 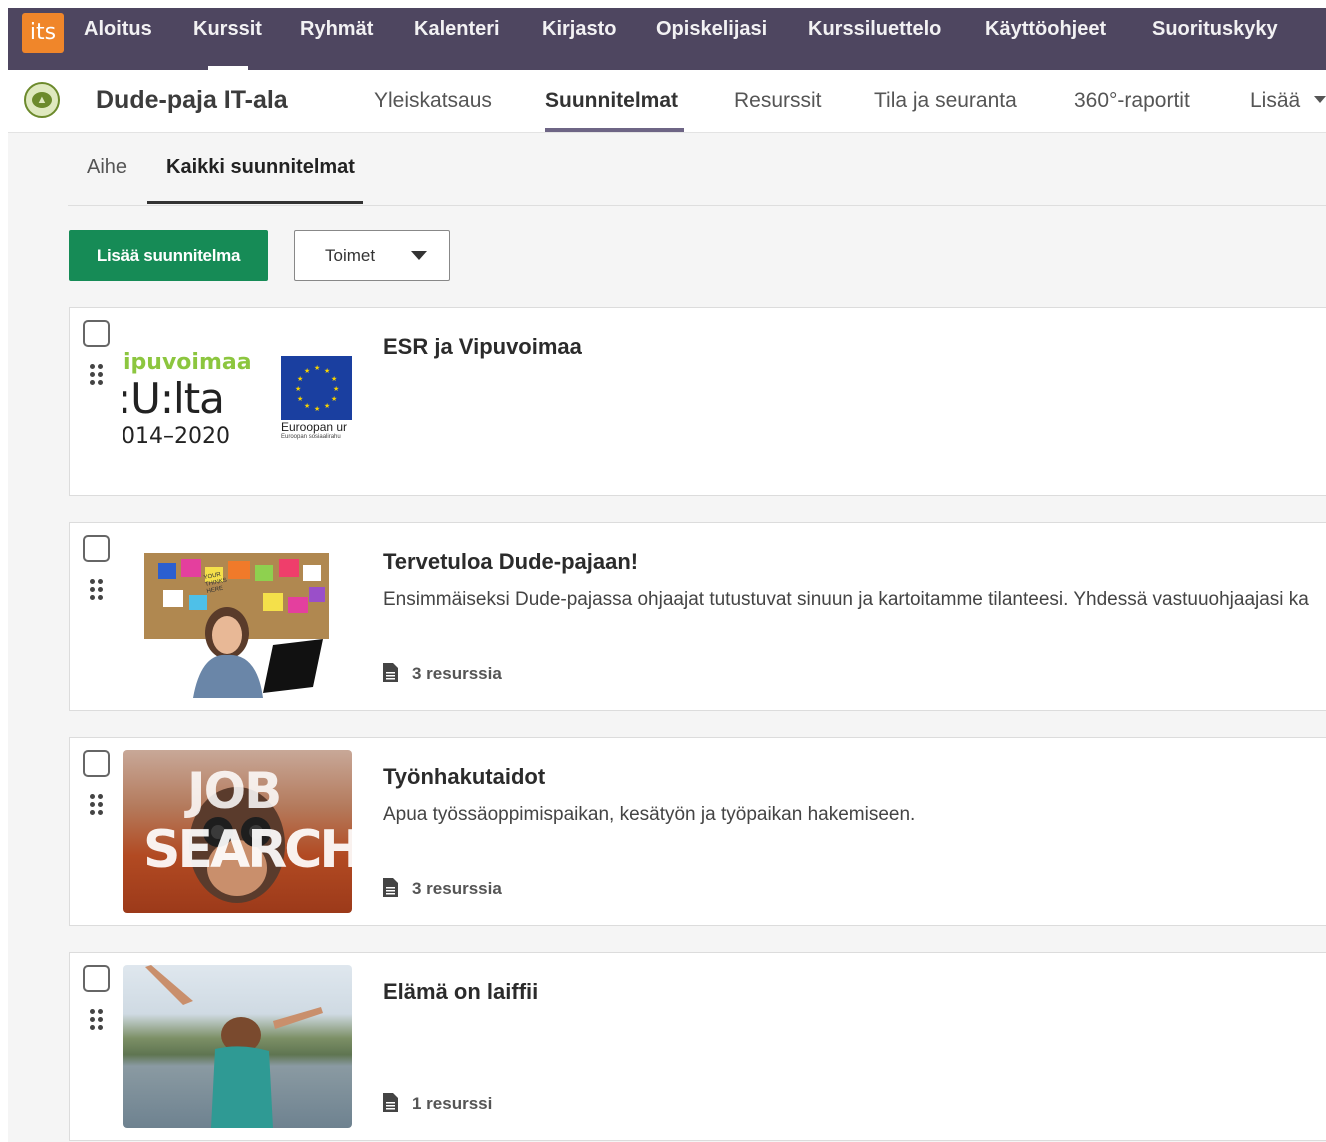 What do you see at coordinates (778, 101) in the screenshot?
I see `tab-resurssit: Resurssit` at bounding box center [778, 101].